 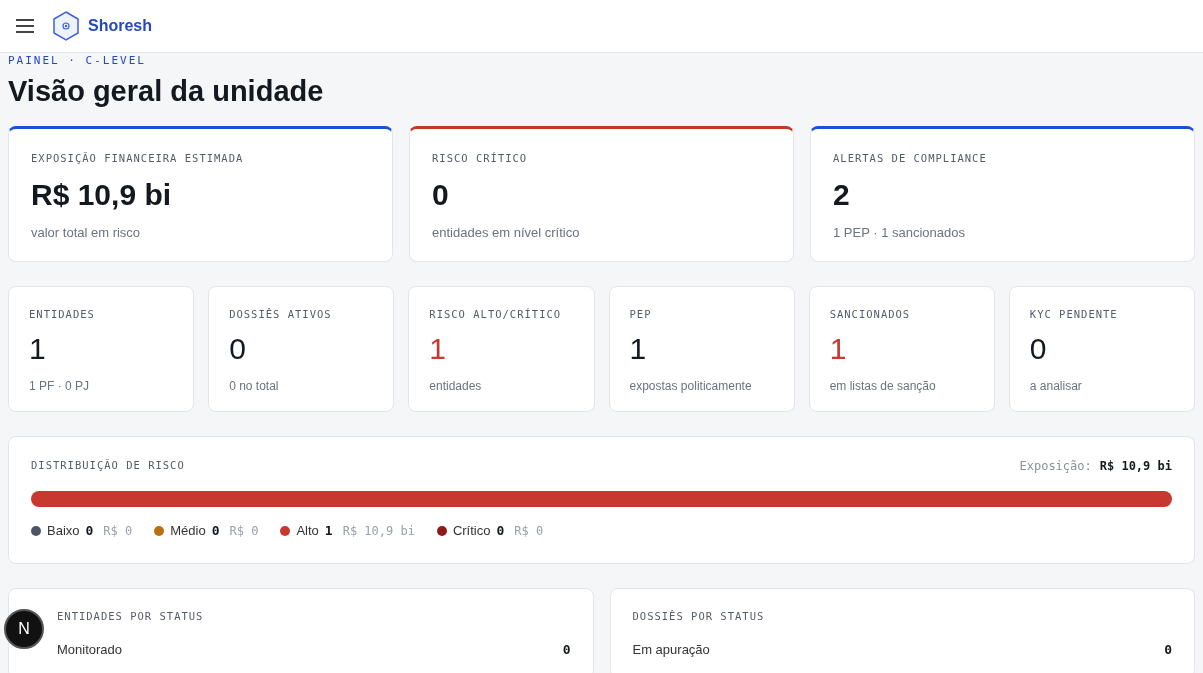 What do you see at coordinates (842, 194) in the screenshot?
I see `metric-value: 2` at bounding box center [842, 194].